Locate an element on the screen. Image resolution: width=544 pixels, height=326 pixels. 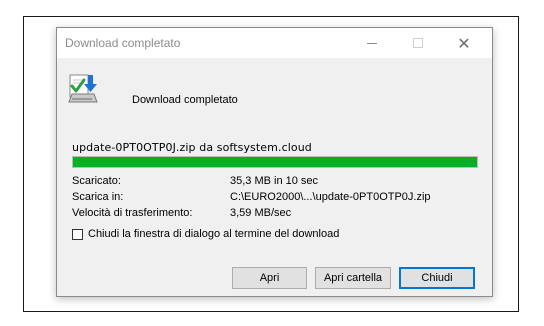
transfer-speed-label: Velocità di trasferimento: is located at coordinates (132, 213).